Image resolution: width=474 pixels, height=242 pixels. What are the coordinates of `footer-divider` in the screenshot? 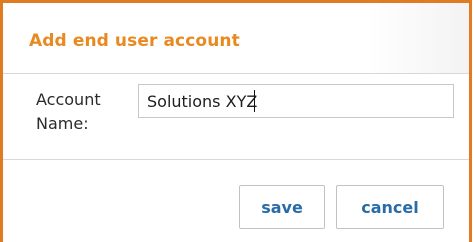 It's located at (236, 159).